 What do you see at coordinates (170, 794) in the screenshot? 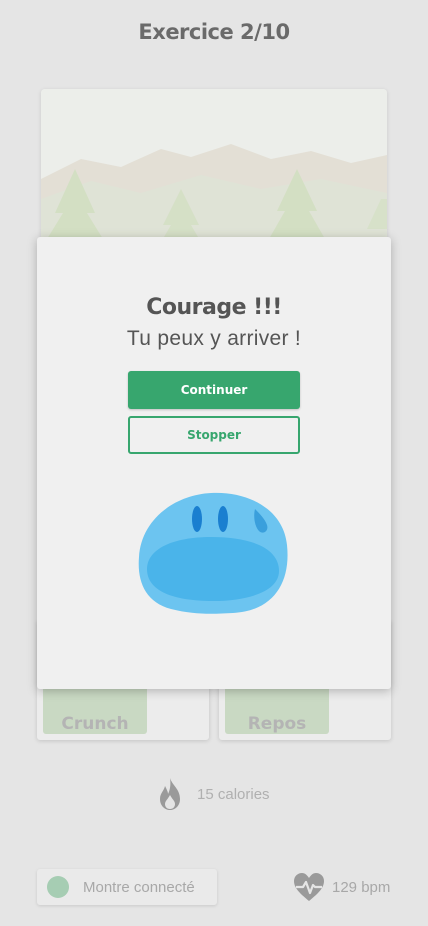
I see `flame-icon` at bounding box center [170, 794].